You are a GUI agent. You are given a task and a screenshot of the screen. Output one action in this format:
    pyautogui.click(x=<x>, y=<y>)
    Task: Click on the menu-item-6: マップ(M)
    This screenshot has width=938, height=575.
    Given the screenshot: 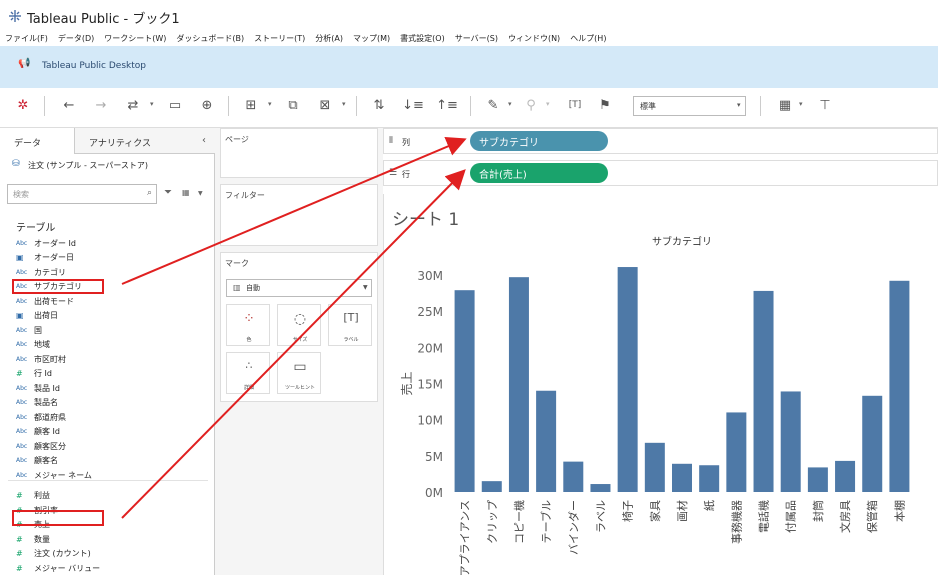 What is the action you would take?
    pyautogui.click(x=371, y=39)
    